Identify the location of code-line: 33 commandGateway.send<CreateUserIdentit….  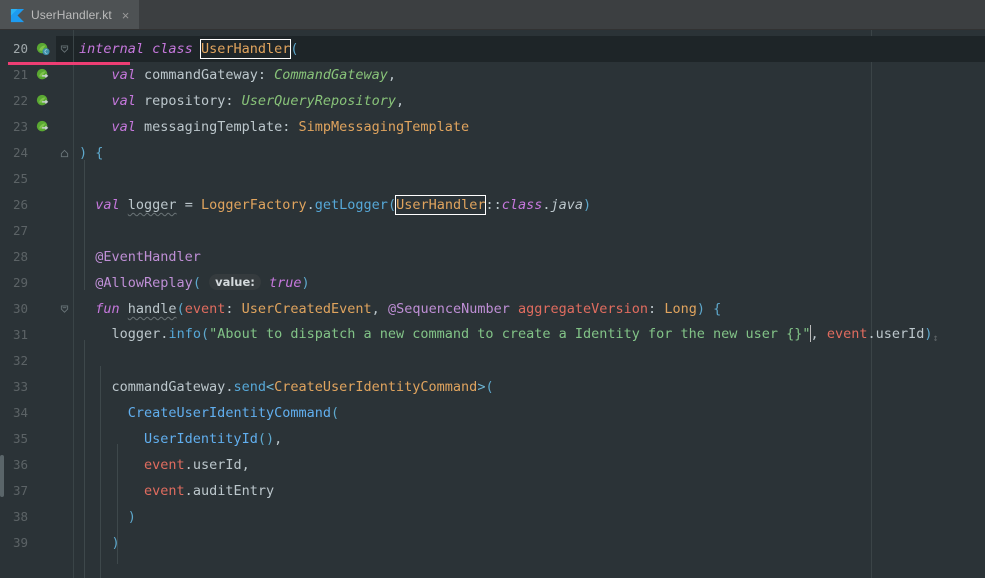
(492, 387).